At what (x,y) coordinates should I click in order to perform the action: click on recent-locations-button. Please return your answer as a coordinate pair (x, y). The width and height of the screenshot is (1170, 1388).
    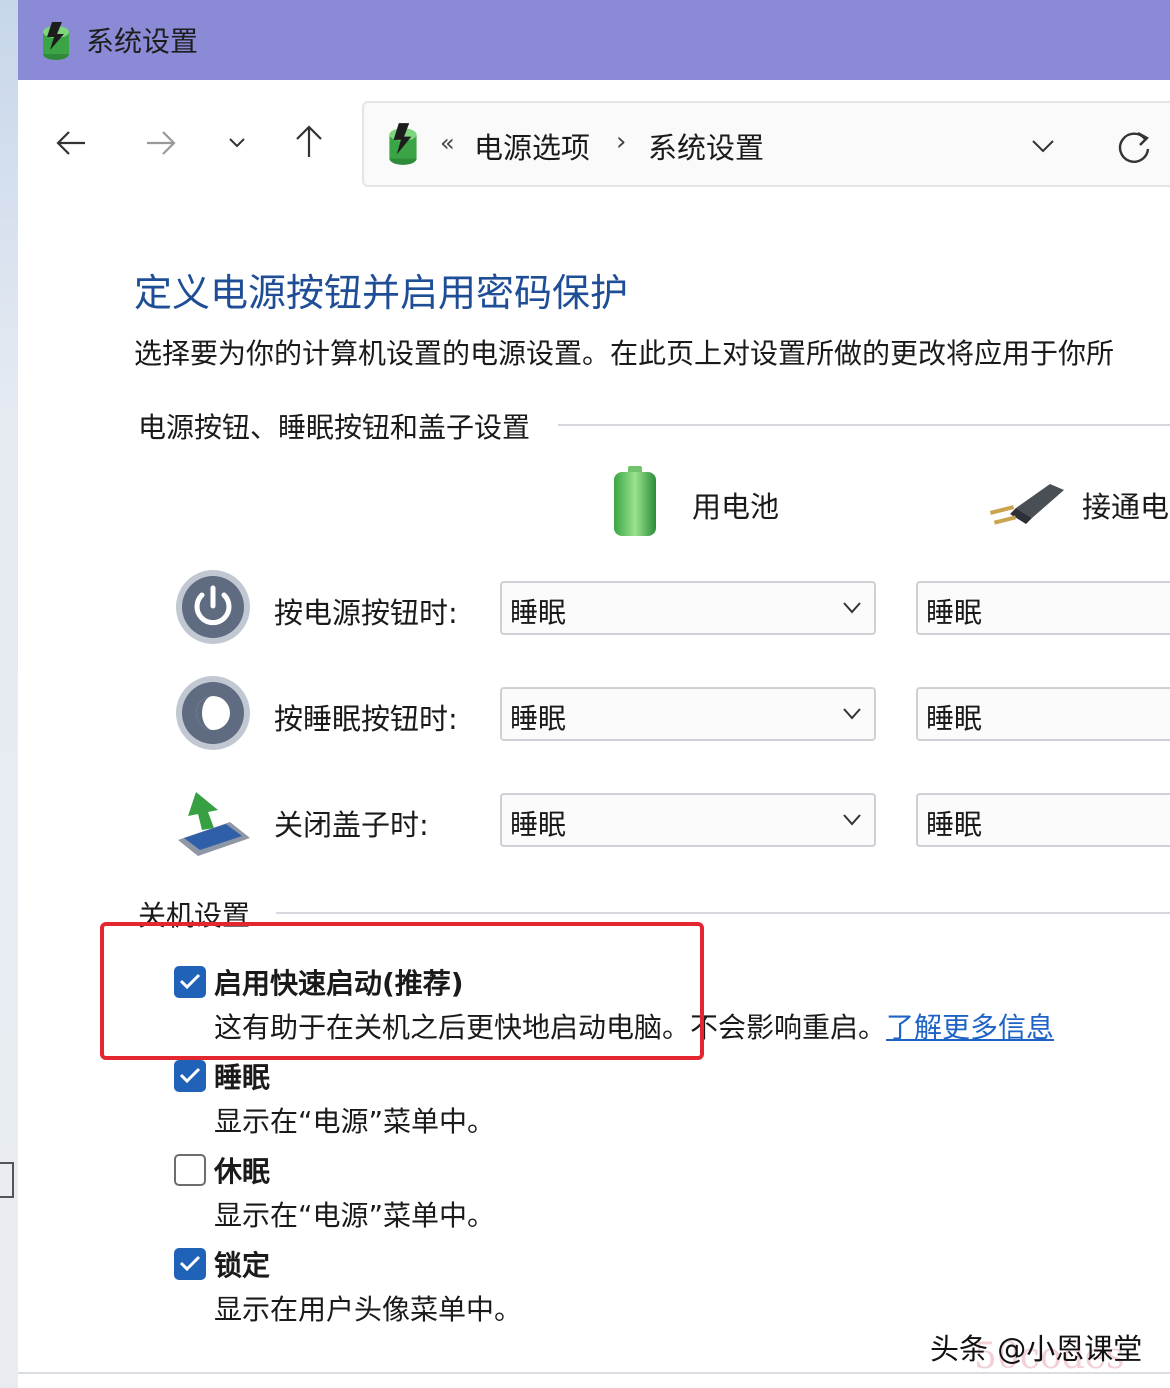
    Looking at the image, I should click on (237, 143).